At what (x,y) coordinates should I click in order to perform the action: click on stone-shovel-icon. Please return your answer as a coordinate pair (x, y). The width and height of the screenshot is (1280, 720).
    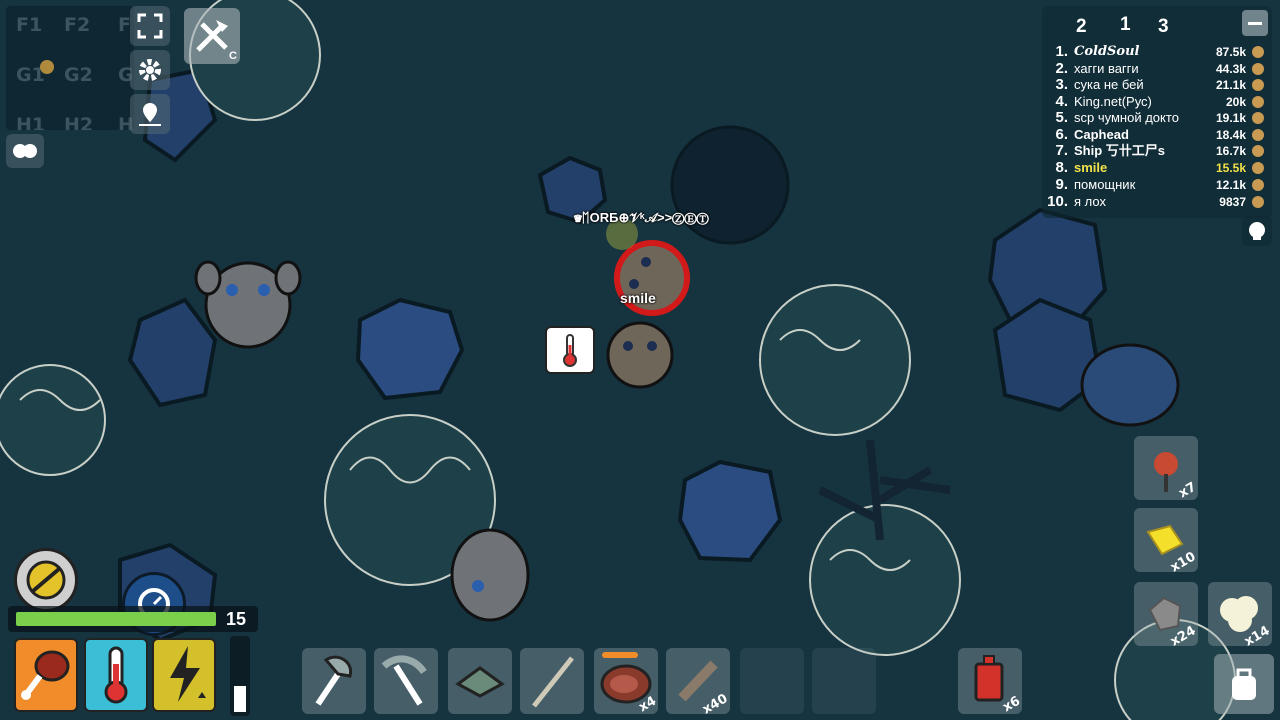
    Looking at the image, I should click on (480, 682).